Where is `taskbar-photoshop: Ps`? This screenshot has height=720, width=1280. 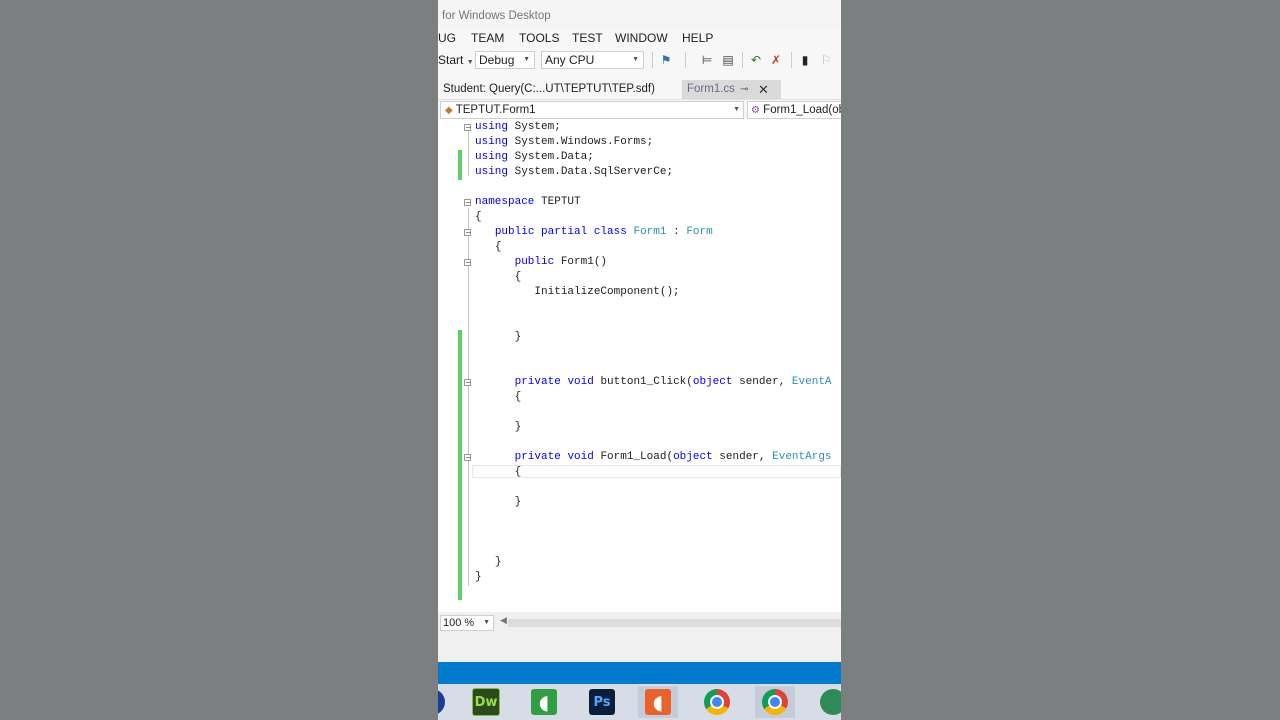
taskbar-photoshop: Ps is located at coordinates (602, 702).